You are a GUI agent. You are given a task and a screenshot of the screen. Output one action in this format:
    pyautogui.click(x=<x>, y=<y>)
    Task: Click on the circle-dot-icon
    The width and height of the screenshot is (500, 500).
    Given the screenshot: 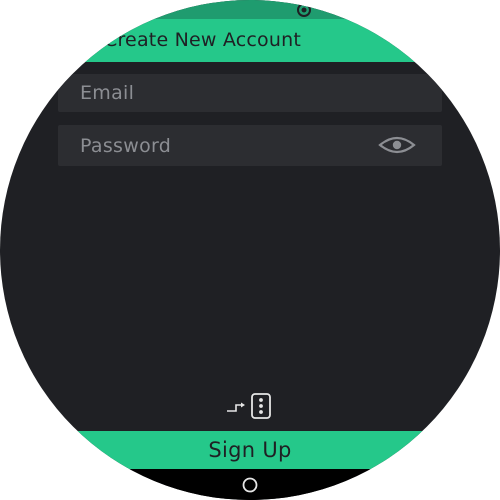 What is the action you would take?
    pyautogui.click(x=304, y=10)
    